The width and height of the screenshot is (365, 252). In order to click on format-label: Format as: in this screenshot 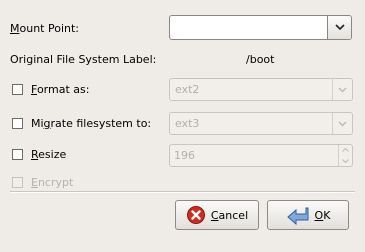, I will do `click(60, 89)`.